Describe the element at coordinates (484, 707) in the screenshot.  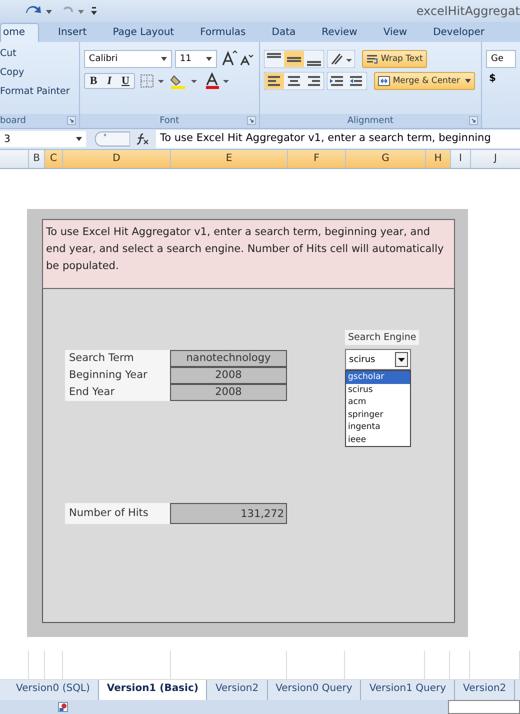
I see `status-field` at that location.